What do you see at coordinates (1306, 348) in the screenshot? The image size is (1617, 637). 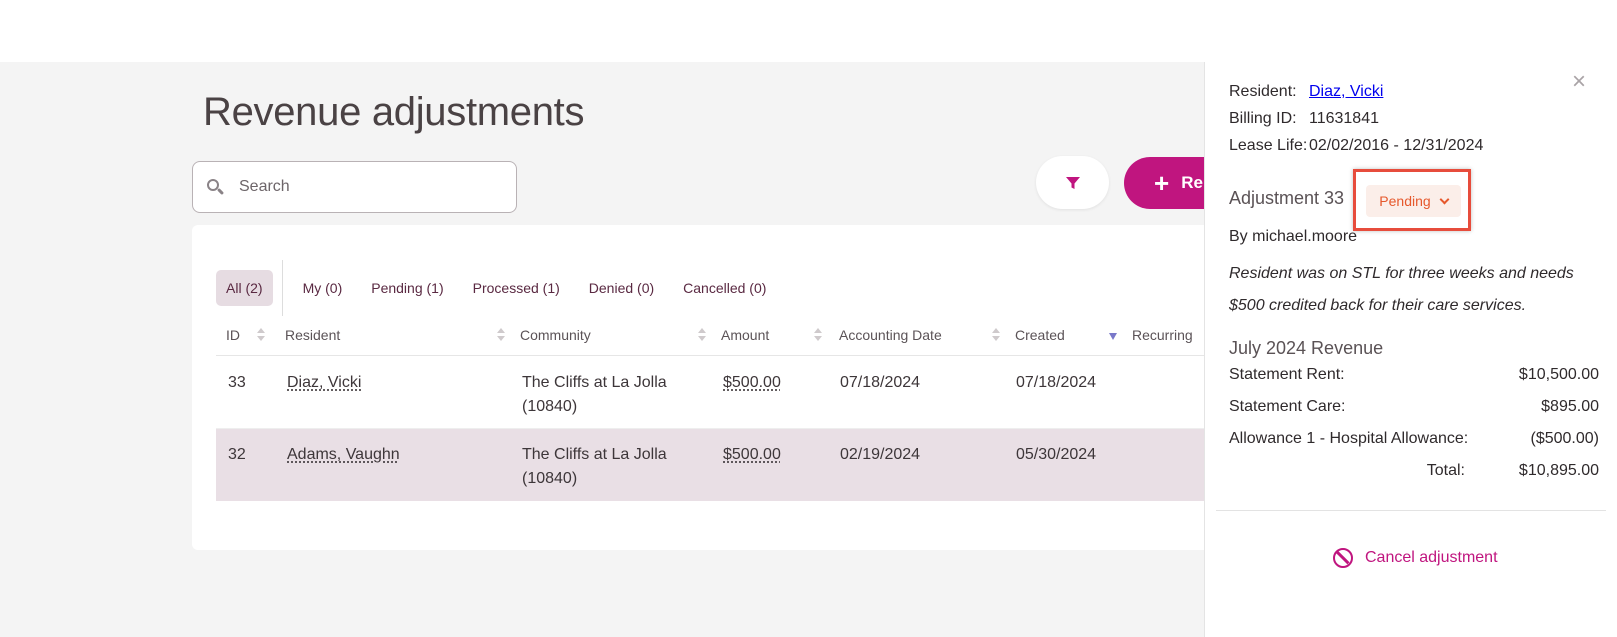 I see `revenue-title: July 2024 Revenue` at bounding box center [1306, 348].